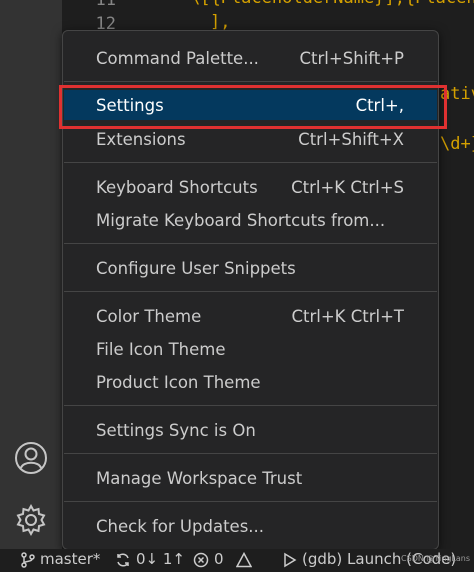  Describe the element at coordinates (351, 58) in the screenshot. I see `menu-item-shortcut: Ctrl+Shift+P` at that location.